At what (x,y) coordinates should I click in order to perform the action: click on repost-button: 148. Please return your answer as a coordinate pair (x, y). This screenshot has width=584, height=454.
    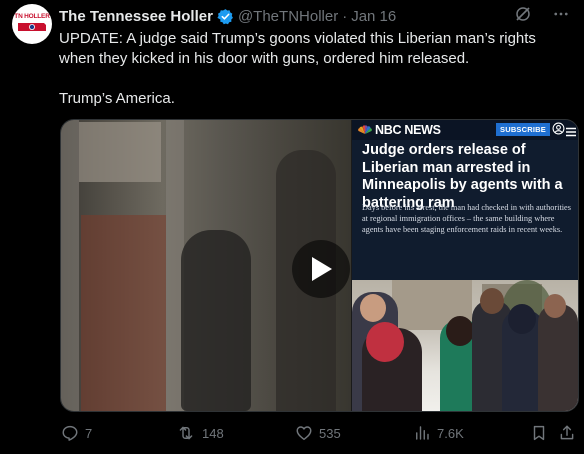
    Looking at the image, I should click on (200, 433).